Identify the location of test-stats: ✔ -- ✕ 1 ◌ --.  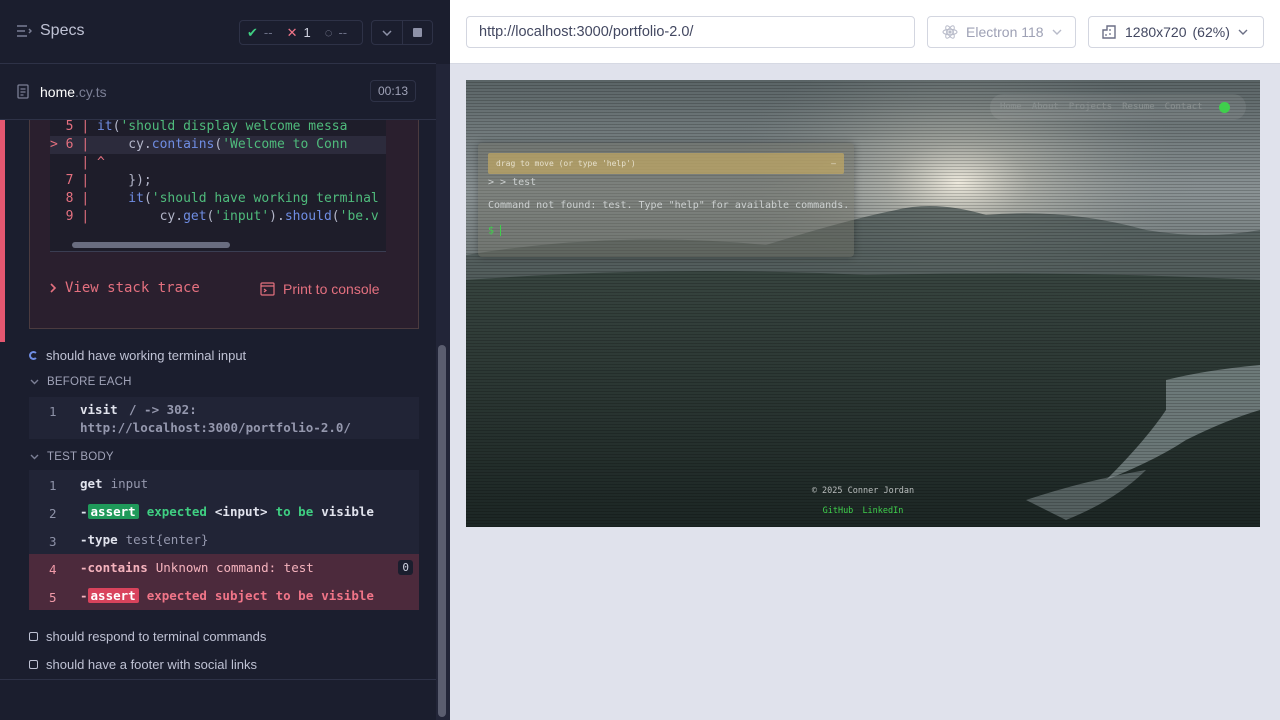
(301, 32).